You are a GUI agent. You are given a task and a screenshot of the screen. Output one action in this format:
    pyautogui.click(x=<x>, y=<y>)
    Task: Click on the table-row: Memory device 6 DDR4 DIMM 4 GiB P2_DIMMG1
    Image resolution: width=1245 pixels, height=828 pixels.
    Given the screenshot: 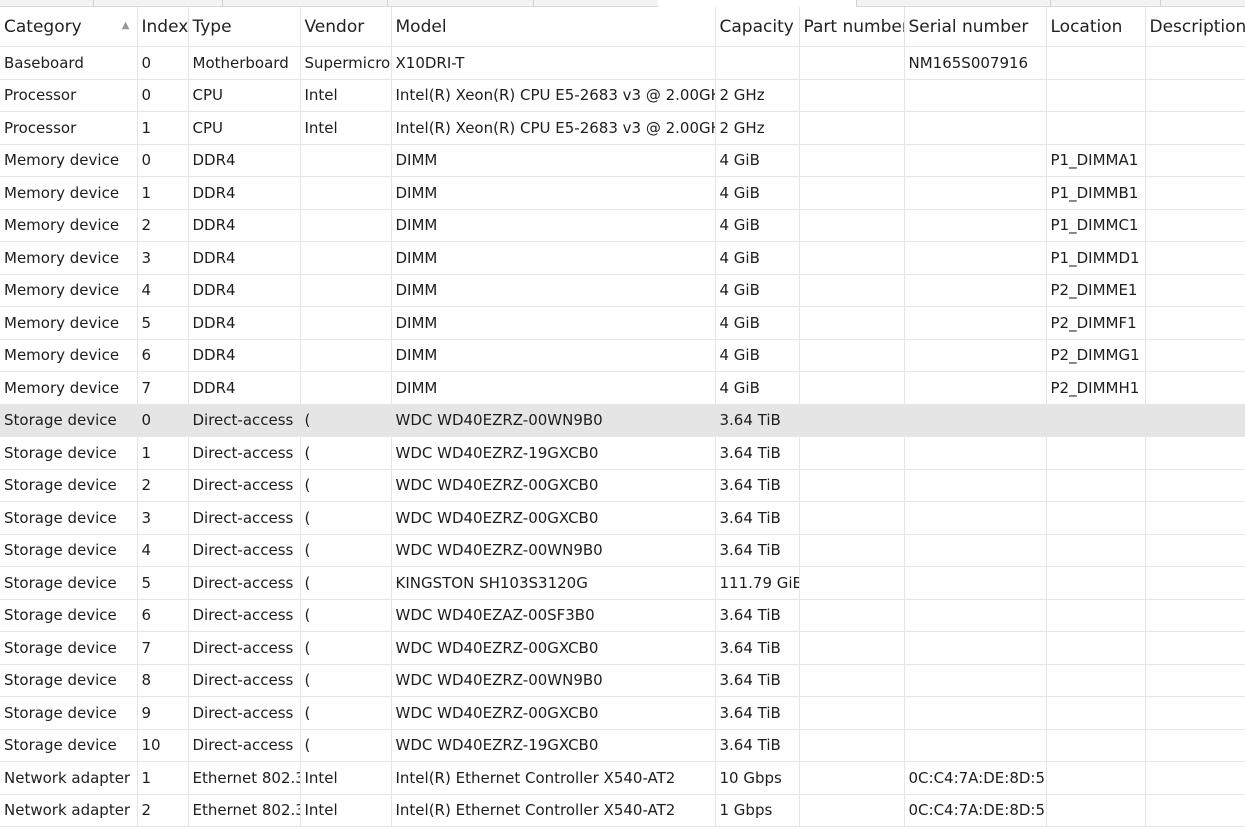 What is the action you would take?
    pyautogui.click(x=622, y=355)
    